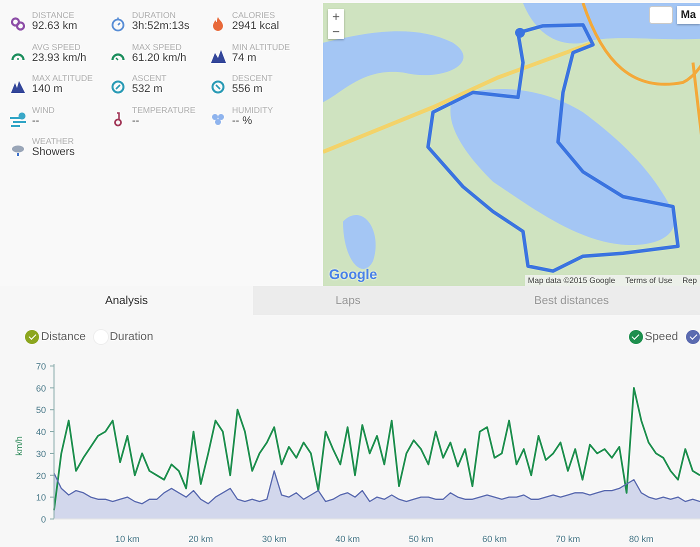  Describe the element at coordinates (245, 58) in the screenshot. I see `stat-value: 74 m` at that location.